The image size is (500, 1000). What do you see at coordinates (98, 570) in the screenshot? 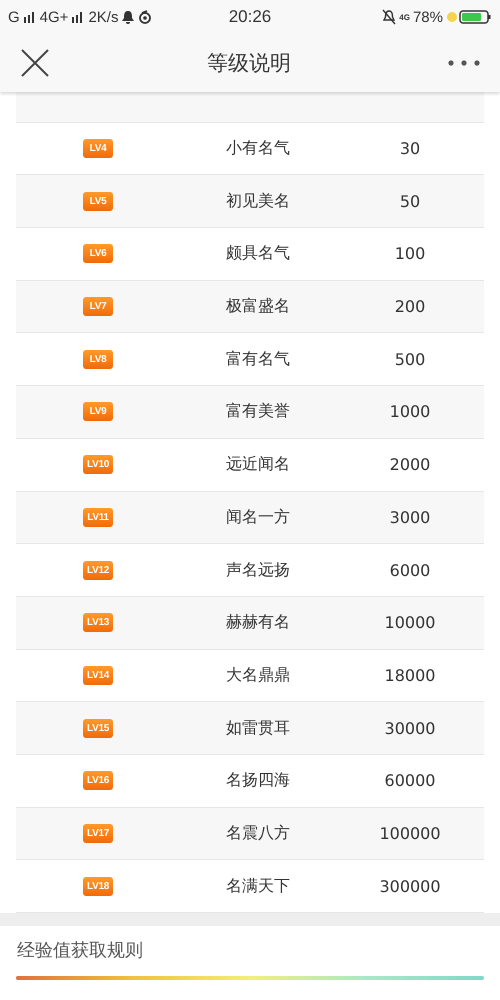
I see `level-badge: LV12` at bounding box center [98, 570].